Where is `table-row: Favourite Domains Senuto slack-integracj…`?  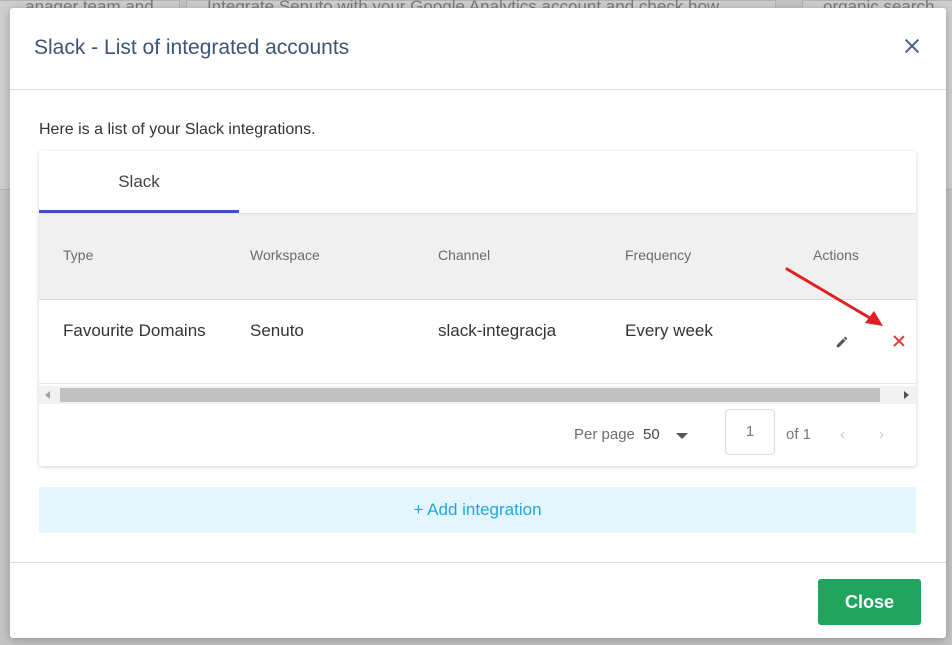
table-row: Favourite Domains Senuto slack-integracj… is located at coordinates (477, 342).